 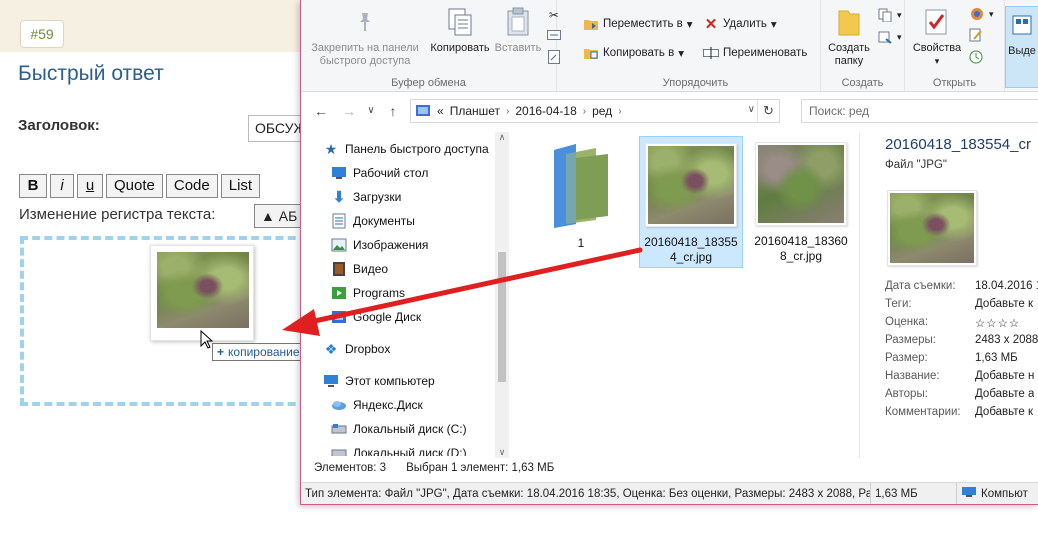 What do you see at coordinates (916, 165) in the screenshot?
I see `details-filetype: Файл "JPG"` at bounding box center [916, 165].